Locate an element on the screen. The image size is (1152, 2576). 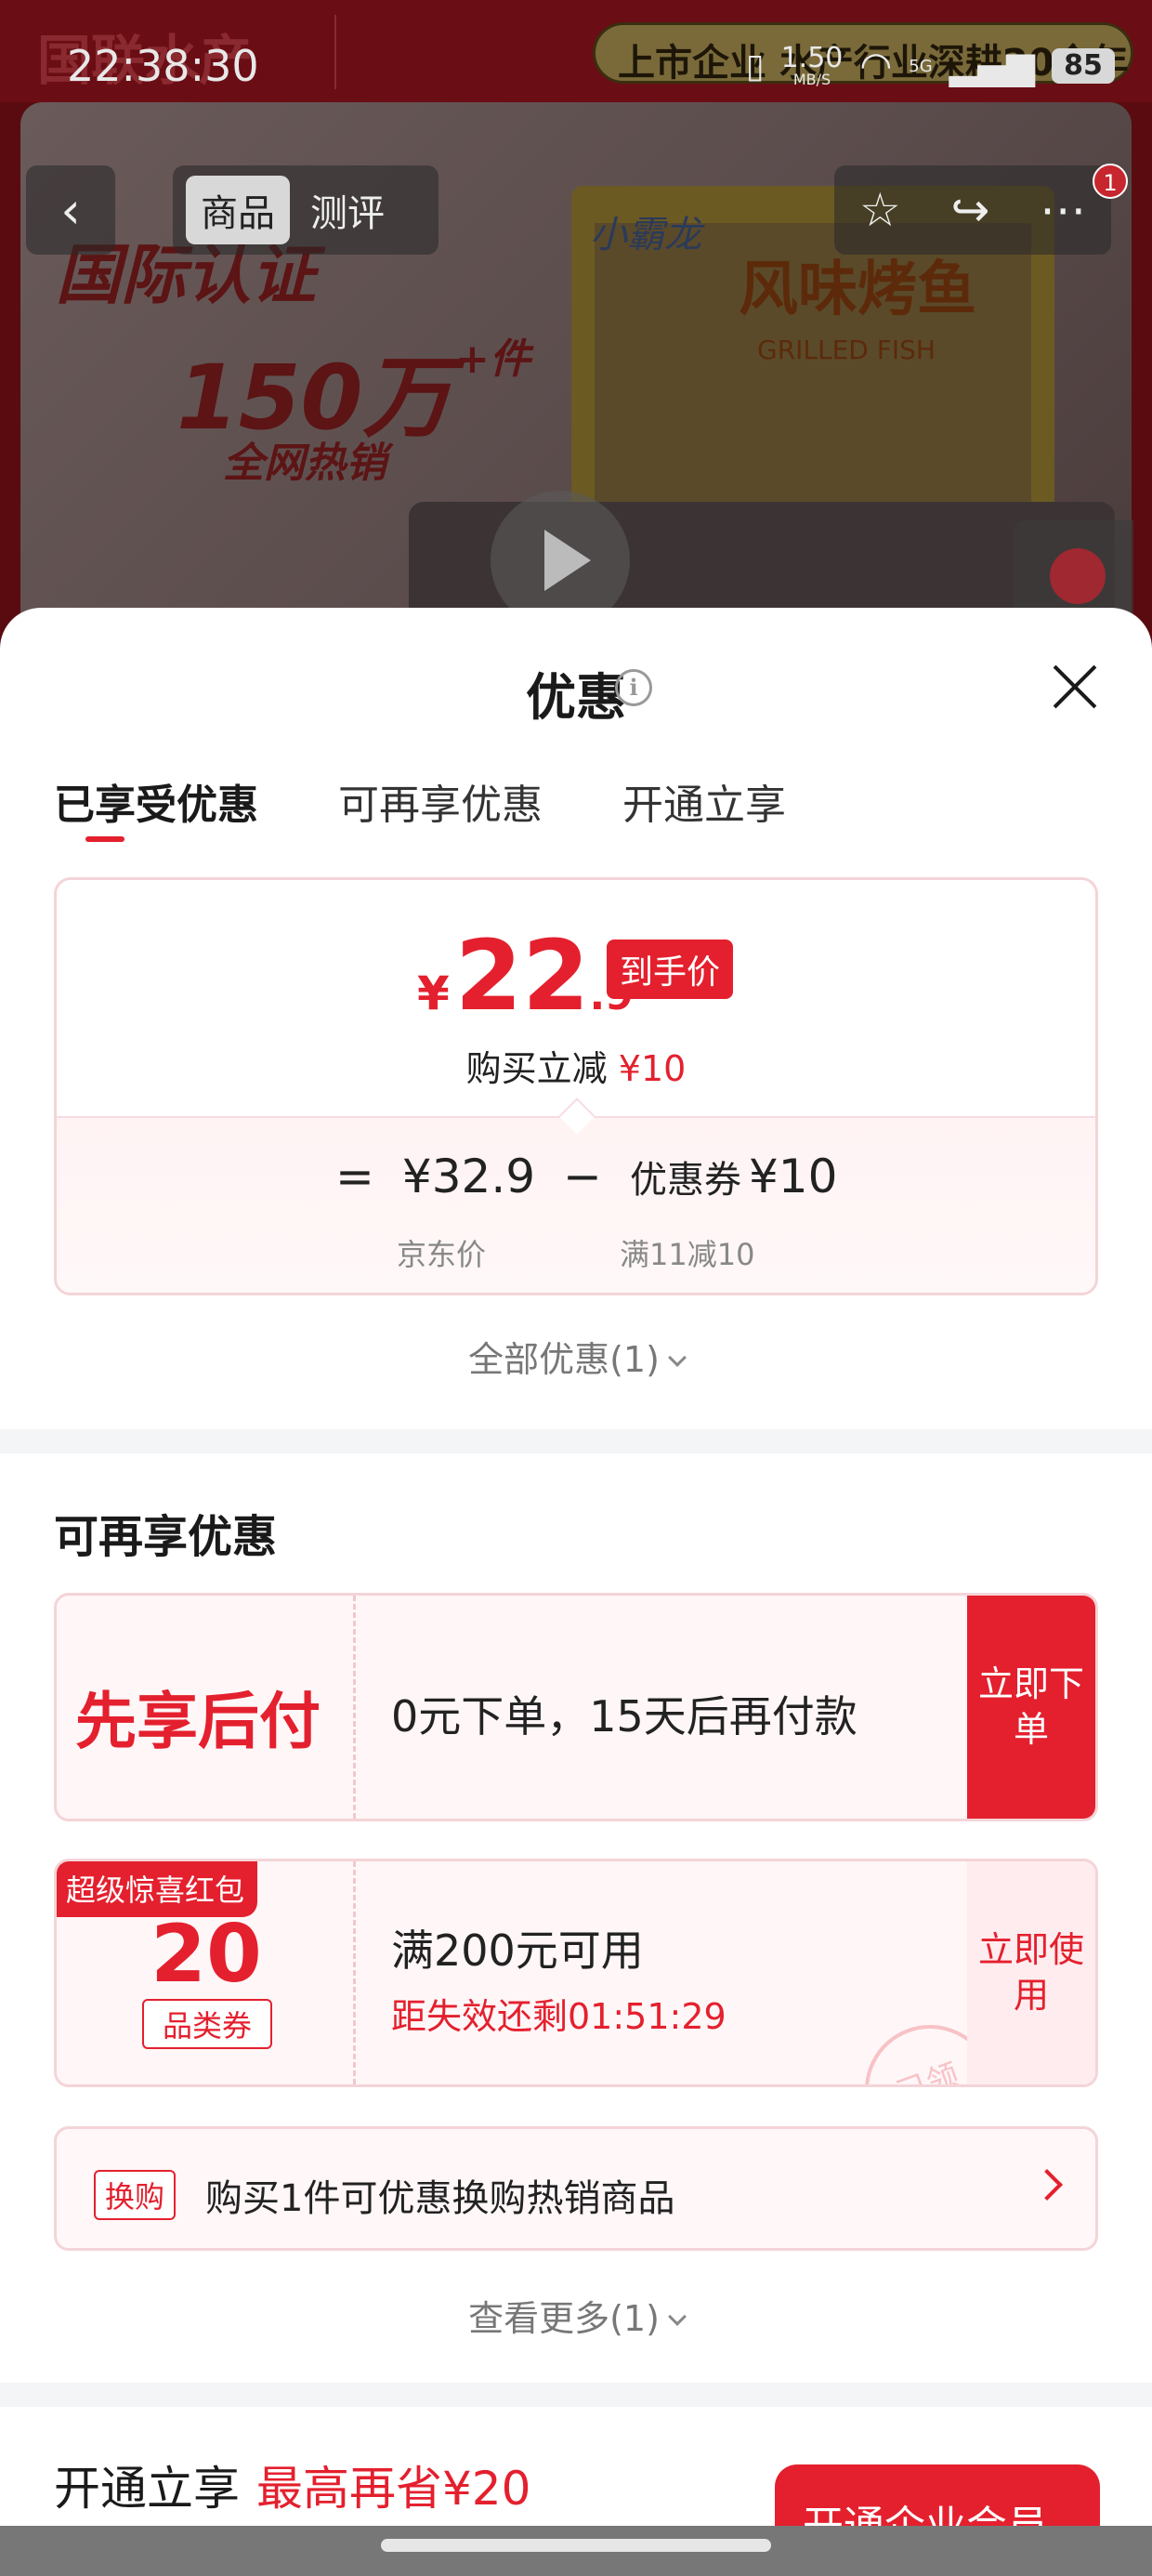
swap-text: 购买1件可优惠换购热销商品 is located at coordinates (440, 2198).